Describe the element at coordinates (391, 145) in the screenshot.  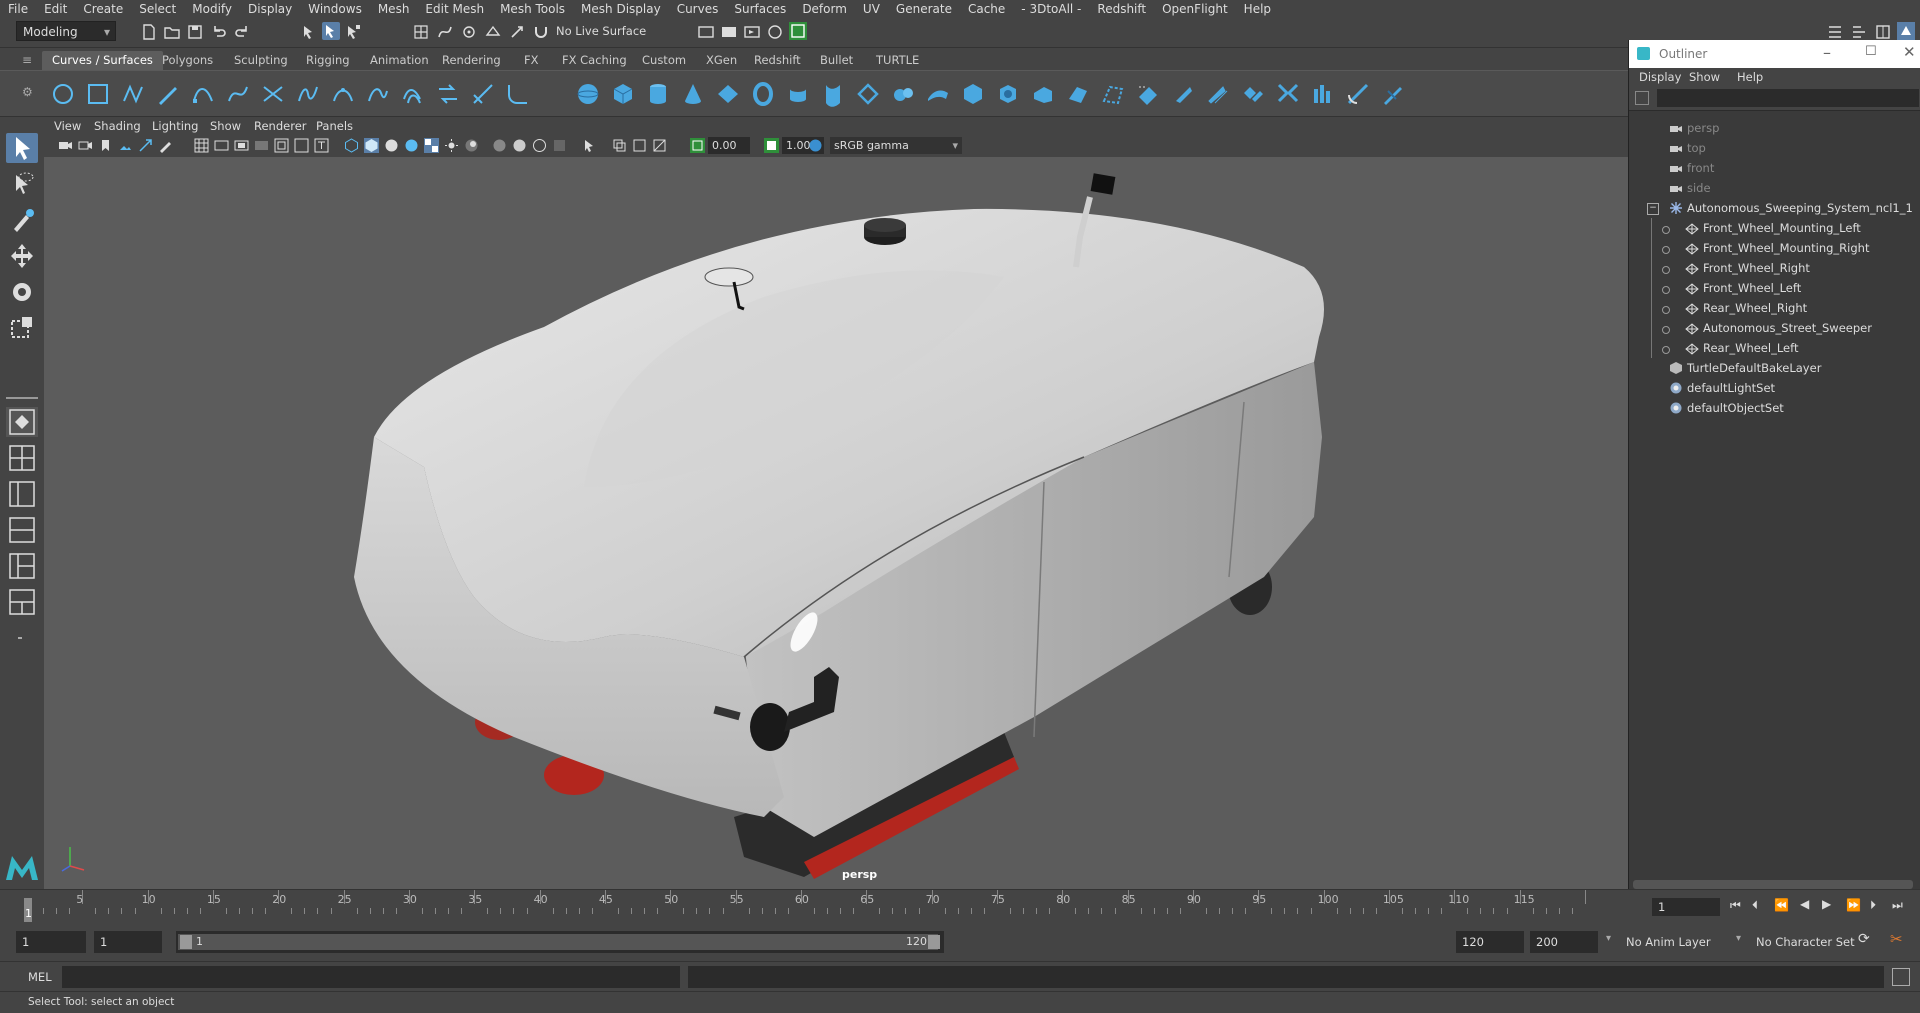
I see `use-default-material-icon` at that location.